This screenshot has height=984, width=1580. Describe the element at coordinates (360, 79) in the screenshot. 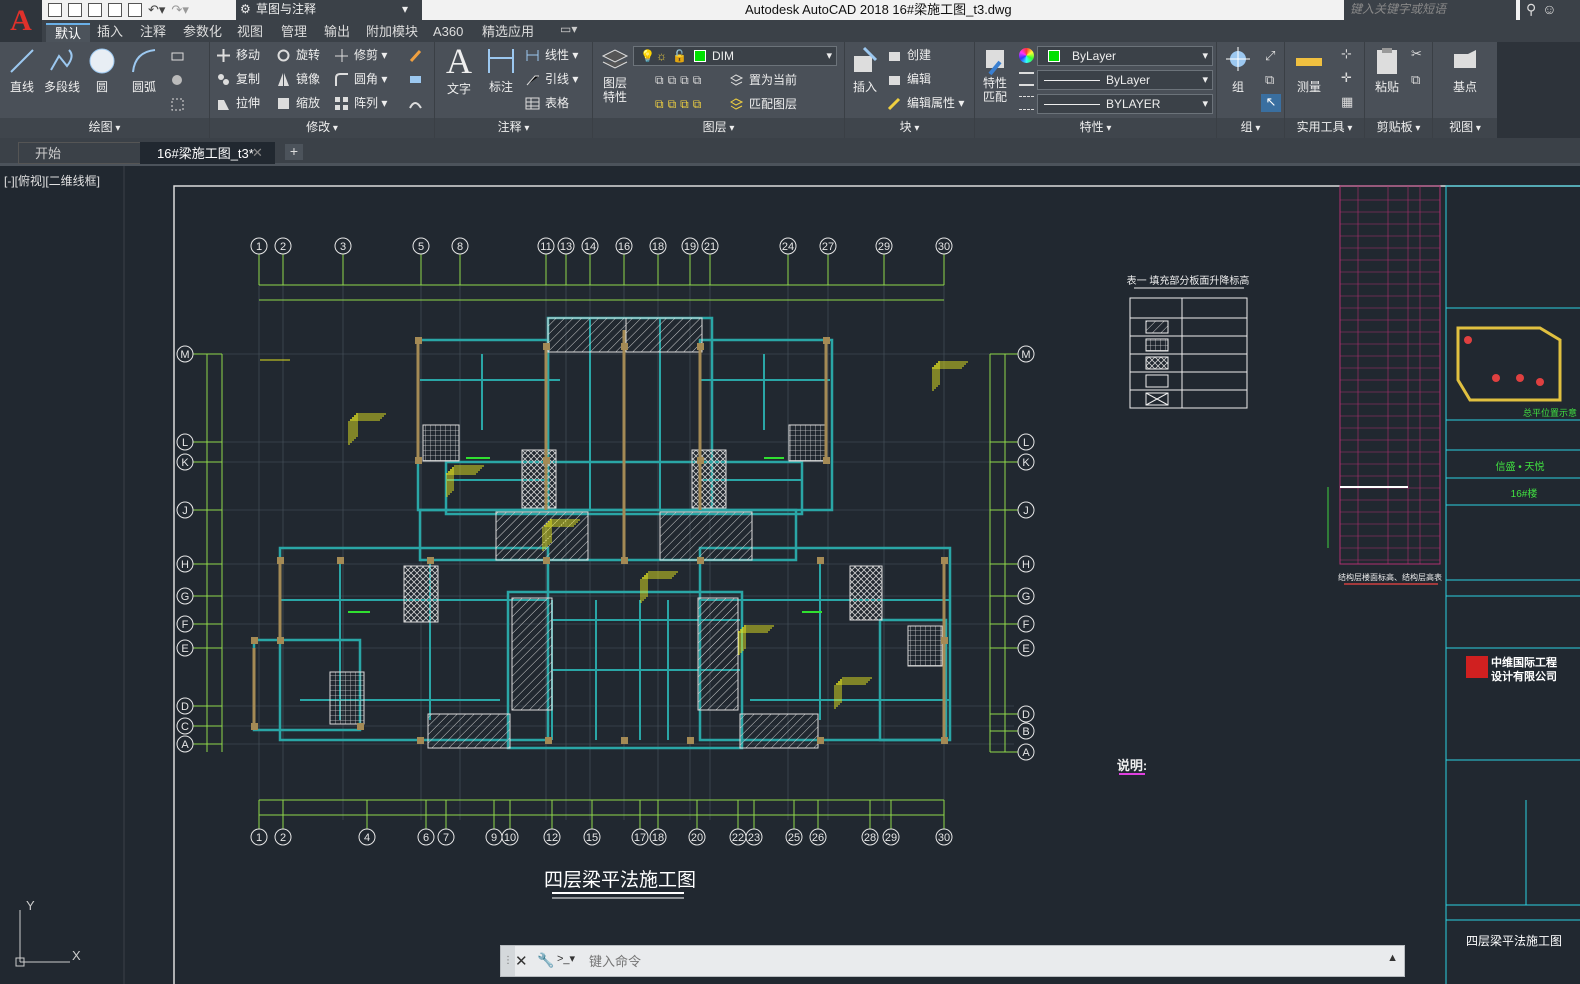

I see `fillet-button: 圆角 ▾` at that location.